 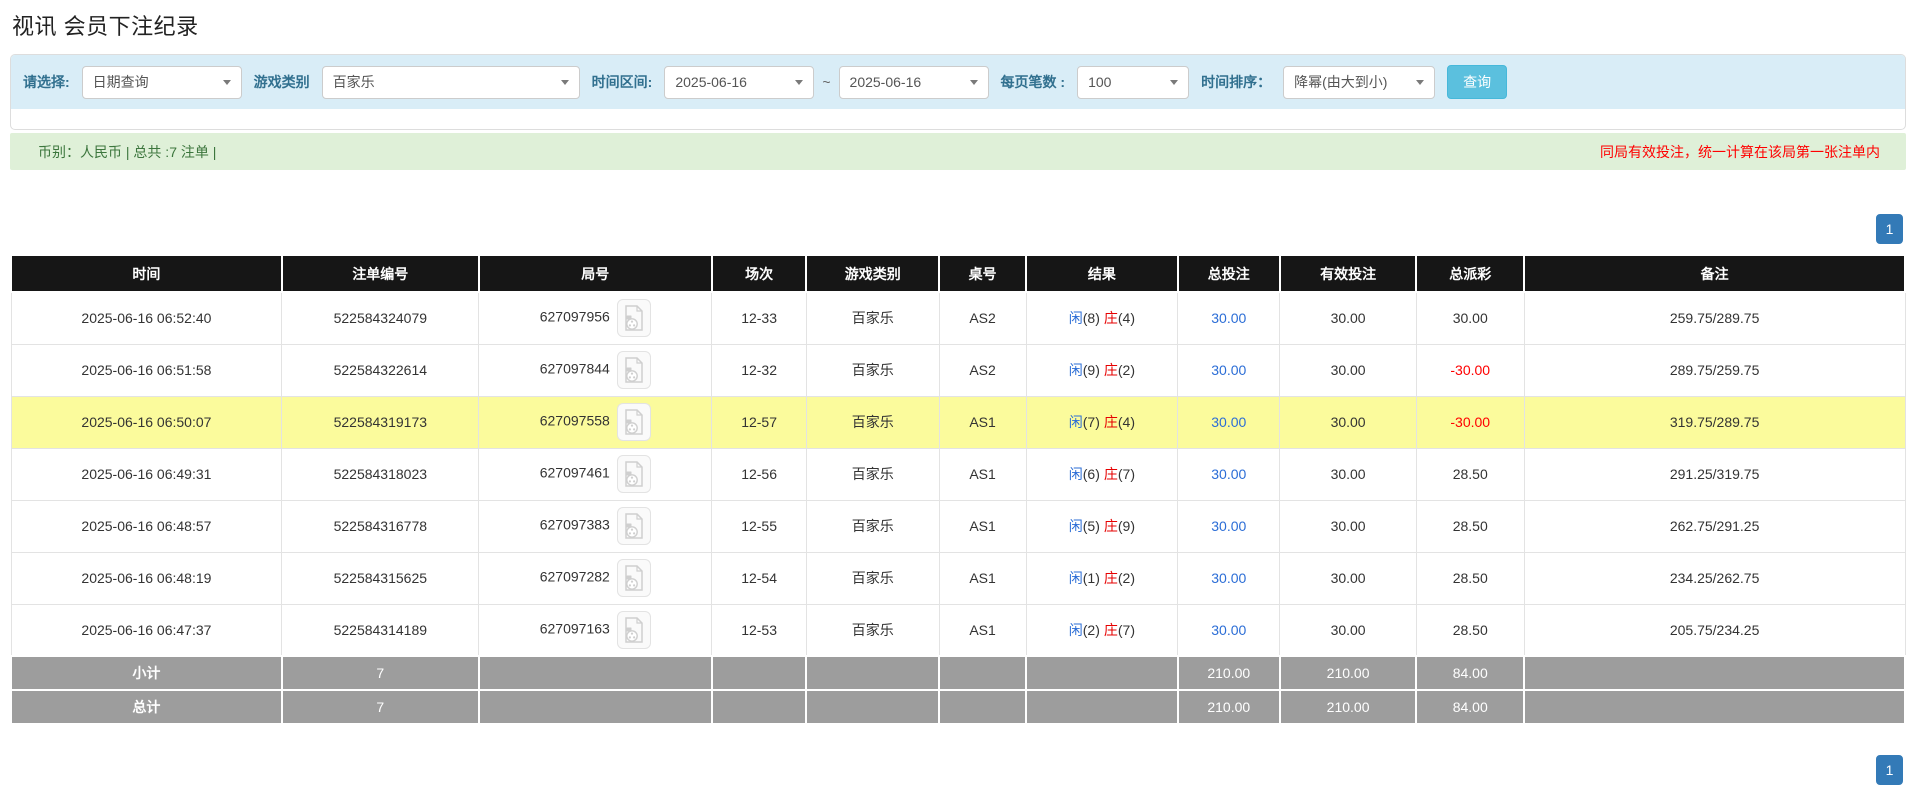 What do you see at coordinates (1091, 578) in the screenshot?
I see `result-player-score: (1)` at bounding box center [1091, 578].